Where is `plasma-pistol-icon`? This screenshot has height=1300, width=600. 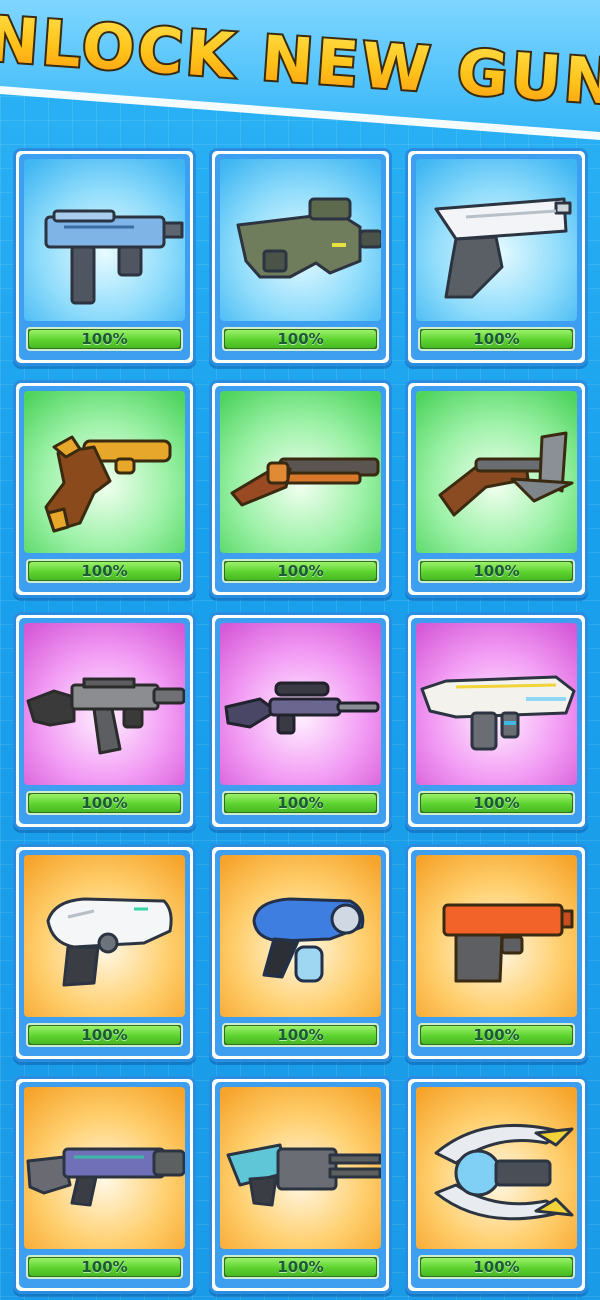
plasma-pistol-icon is located at coordinates (300, 936).